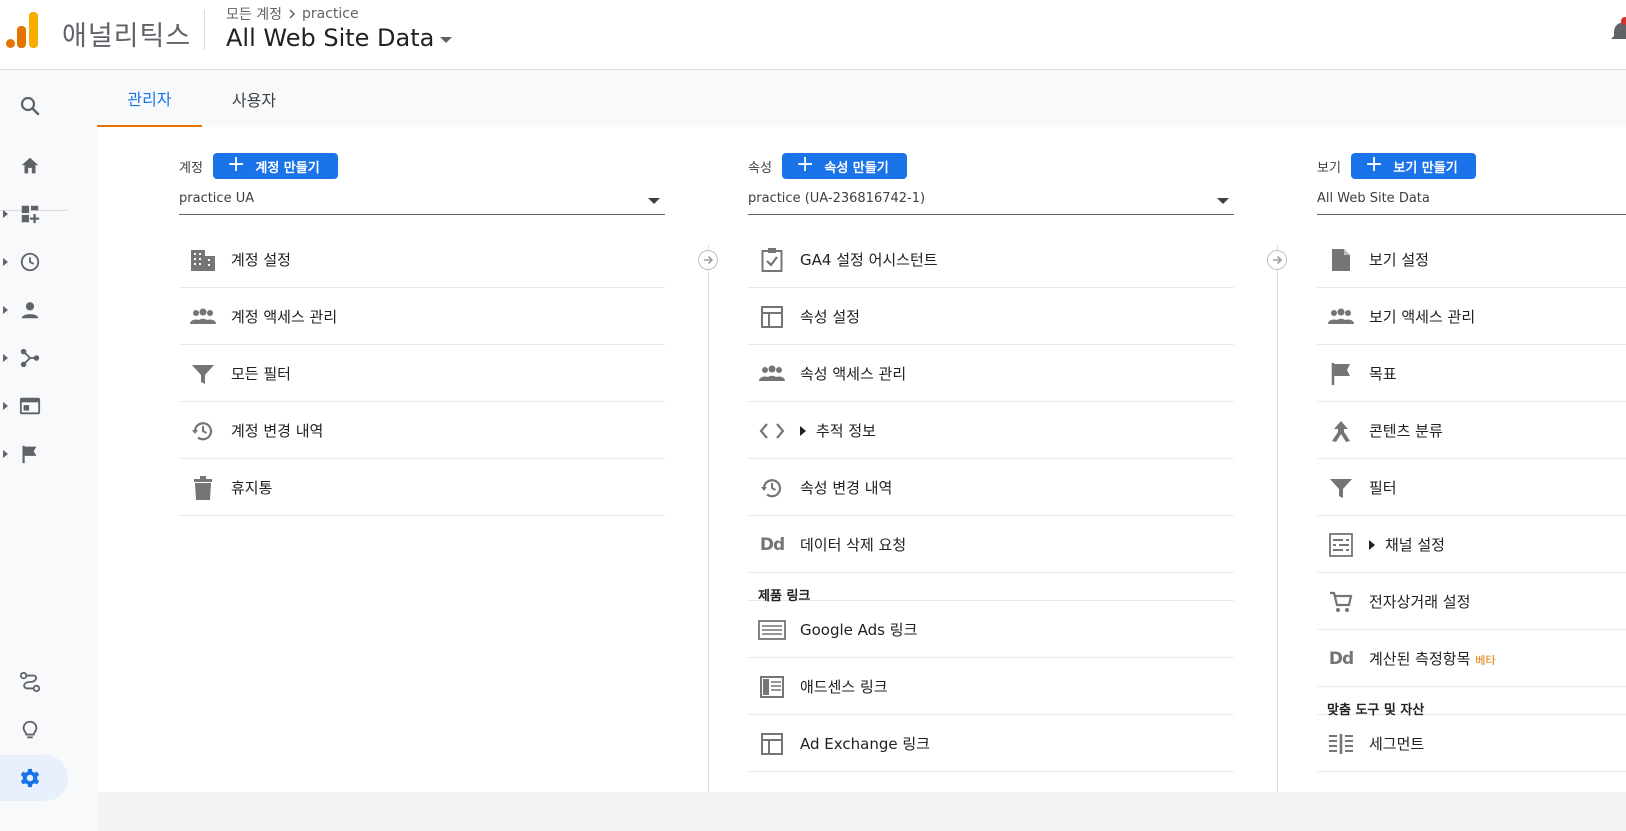 This screenshot has height=831, width=1626. Describe the element at coordinates (23, 30) in the screenshot. I see `analytics-logo` at that location.